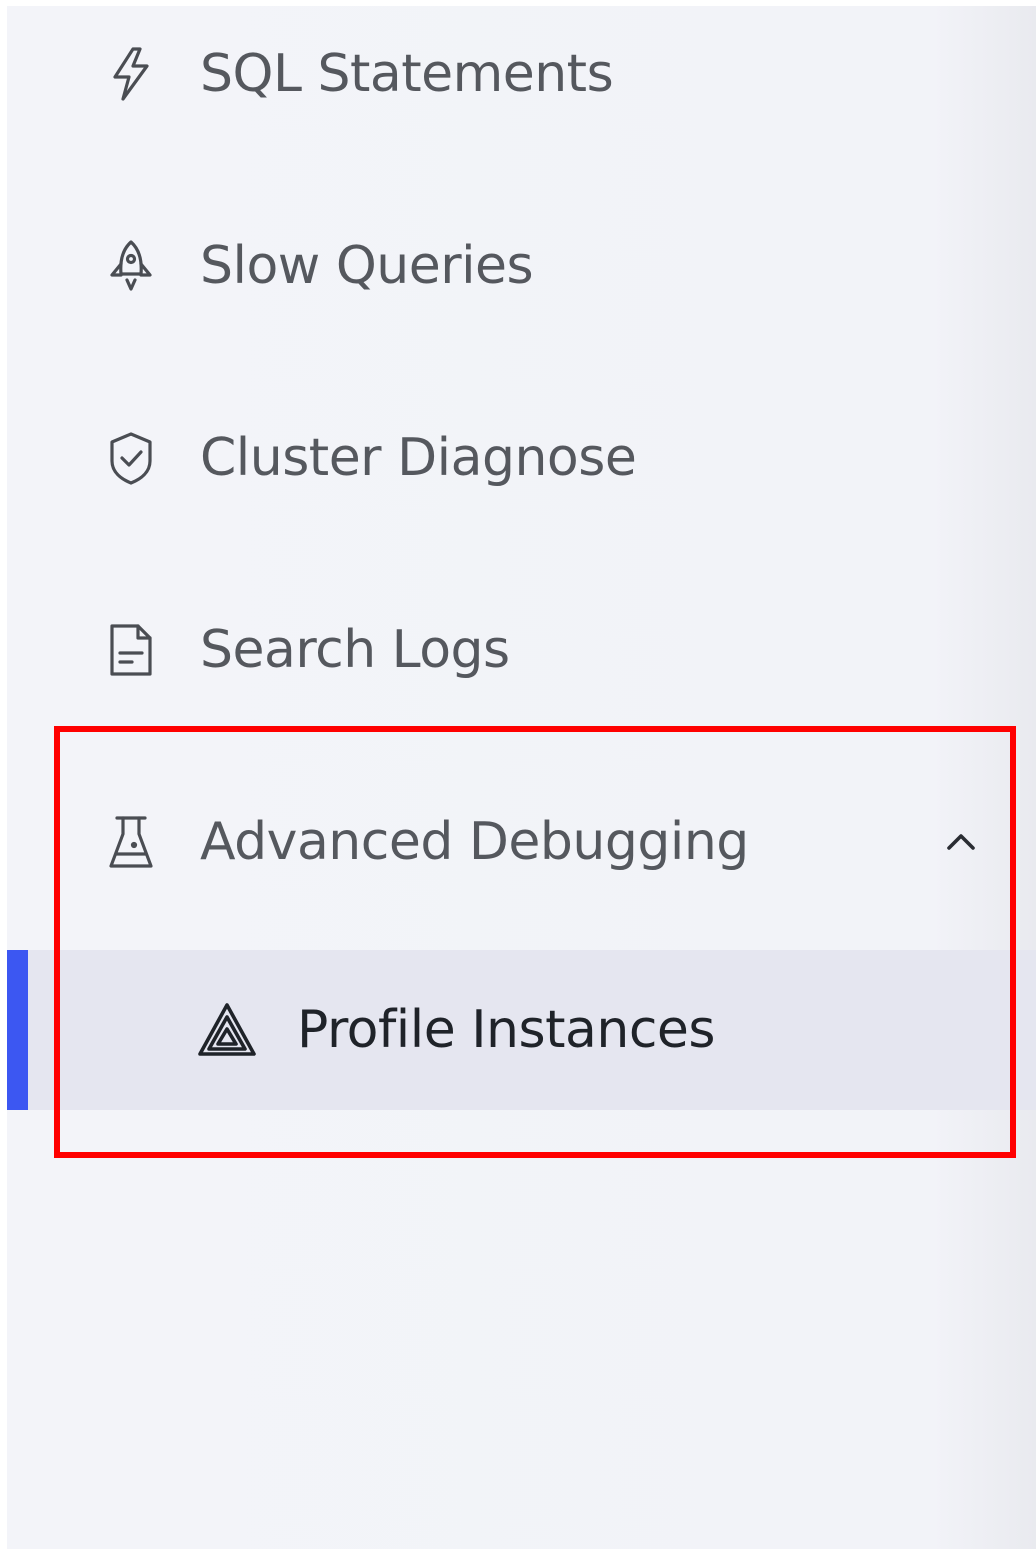  I want to click on sidebar-item-label: Slow Queries, so click(367, 266).